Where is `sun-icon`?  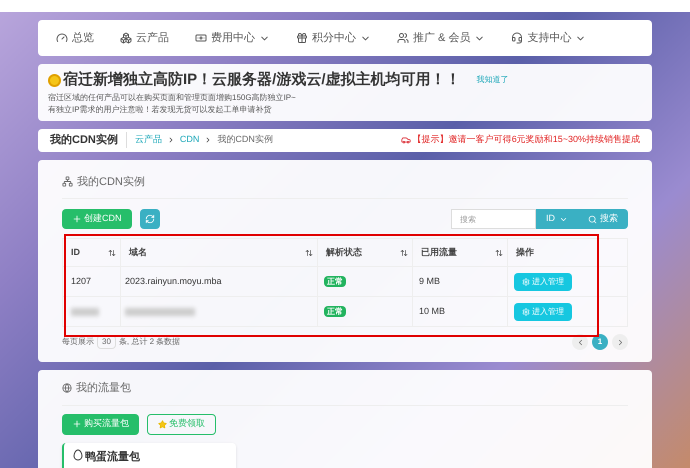
sun-icon is located at coordinates (54, 80).